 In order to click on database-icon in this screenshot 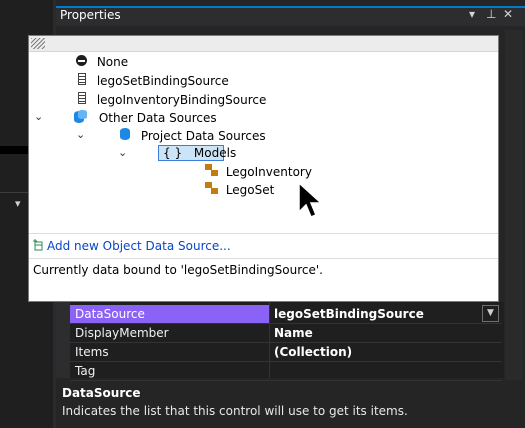, I will do `click(125, 134)`.